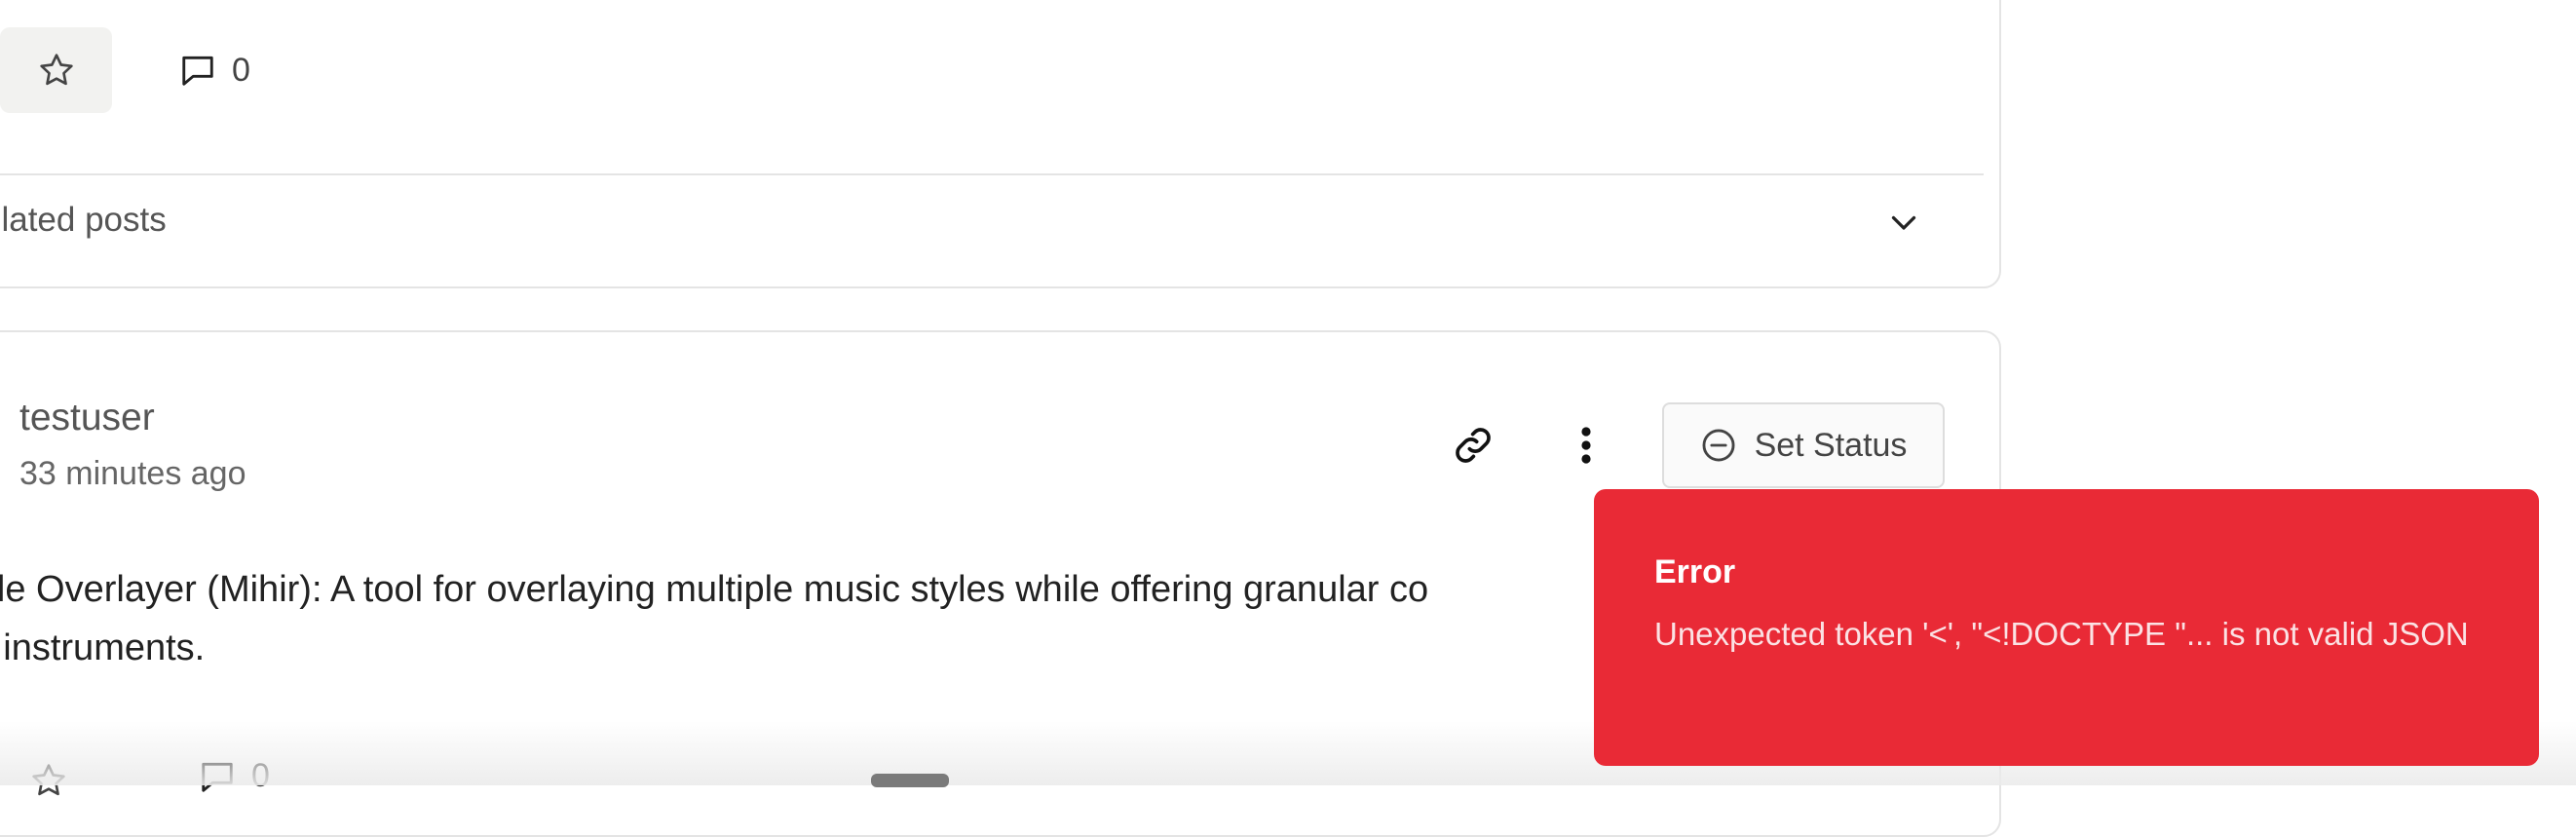 The image size is (2576, 837). I want to click on link-icon, so click(1473, 445).